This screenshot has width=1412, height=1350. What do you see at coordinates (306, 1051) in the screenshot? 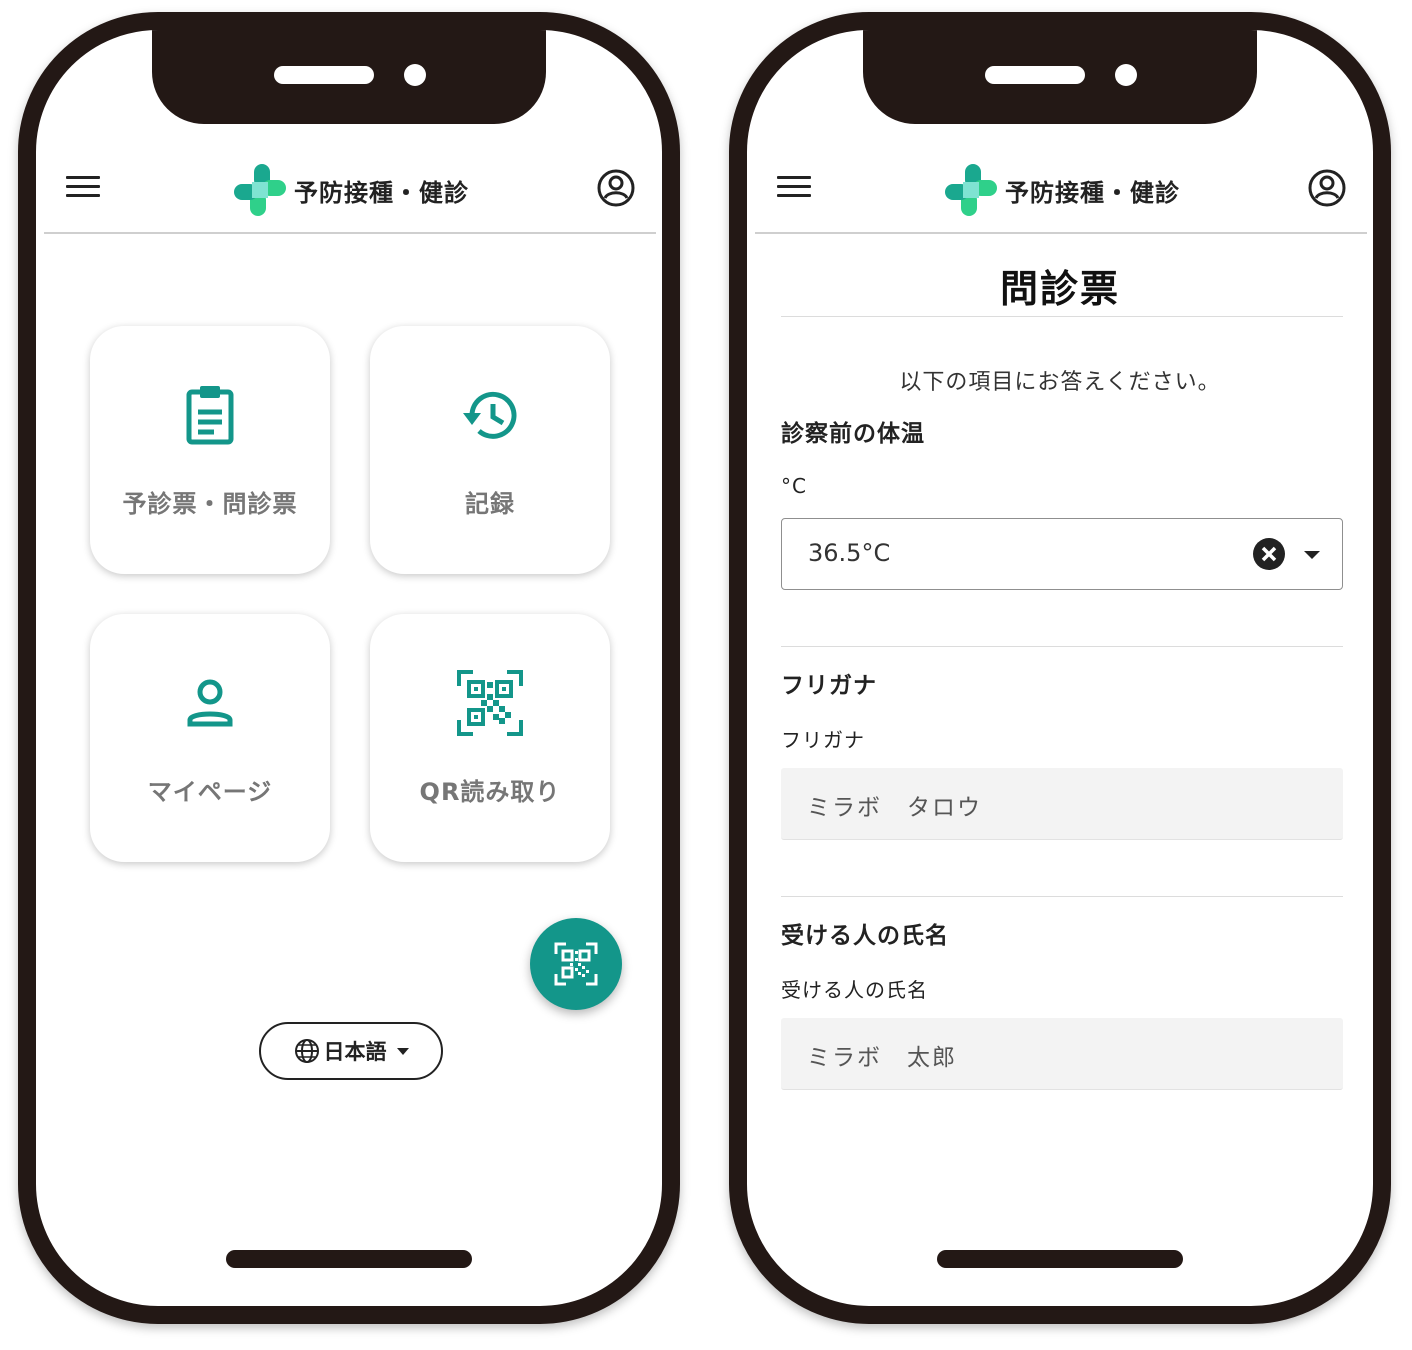
I see `globe-icon` at bounding box center [306, 1051].